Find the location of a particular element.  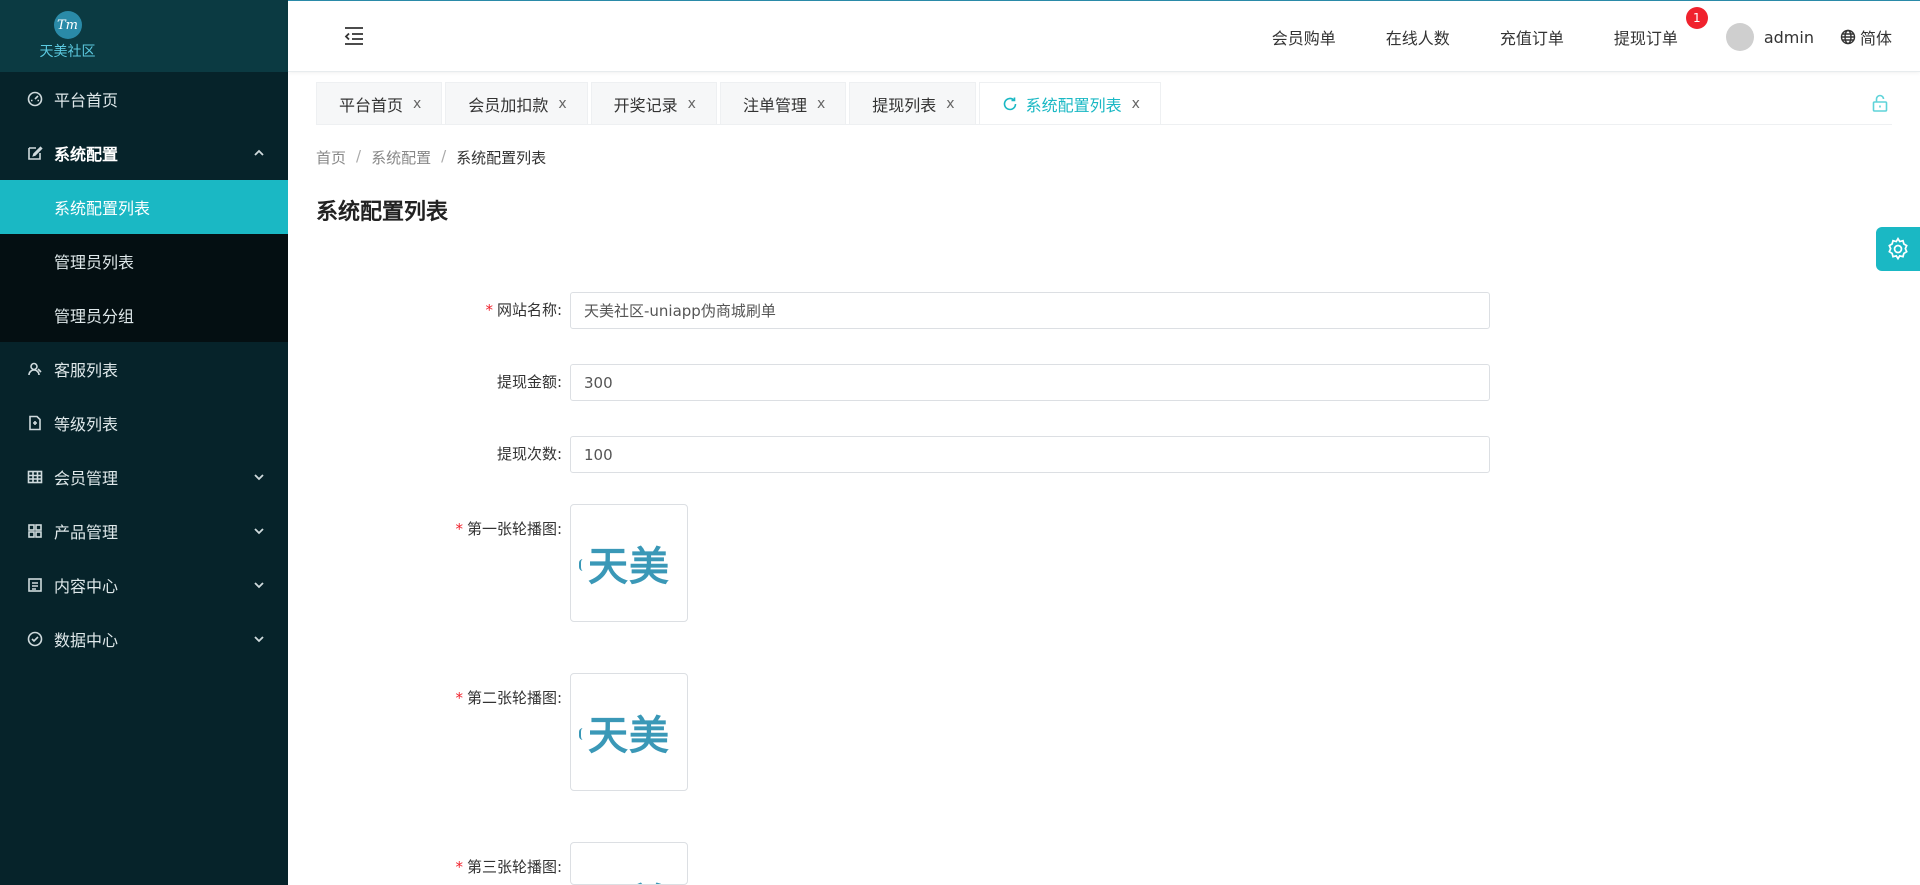

sidebar-item-label: 客服列表 is located at coordinates (86, 370).